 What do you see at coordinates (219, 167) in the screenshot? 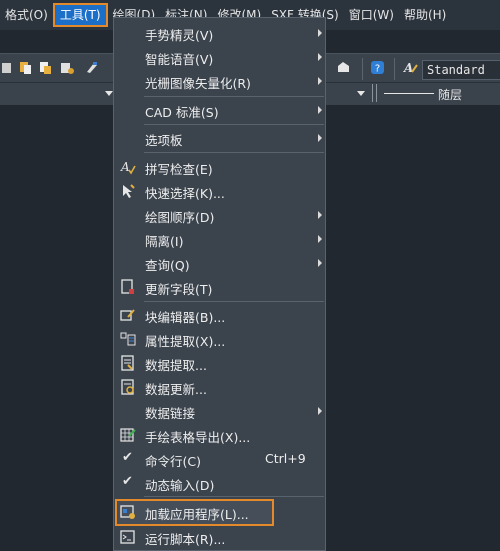
I see `menu-item-spell-check: A 拼写检查(E)` at bounding box center [219, 167].